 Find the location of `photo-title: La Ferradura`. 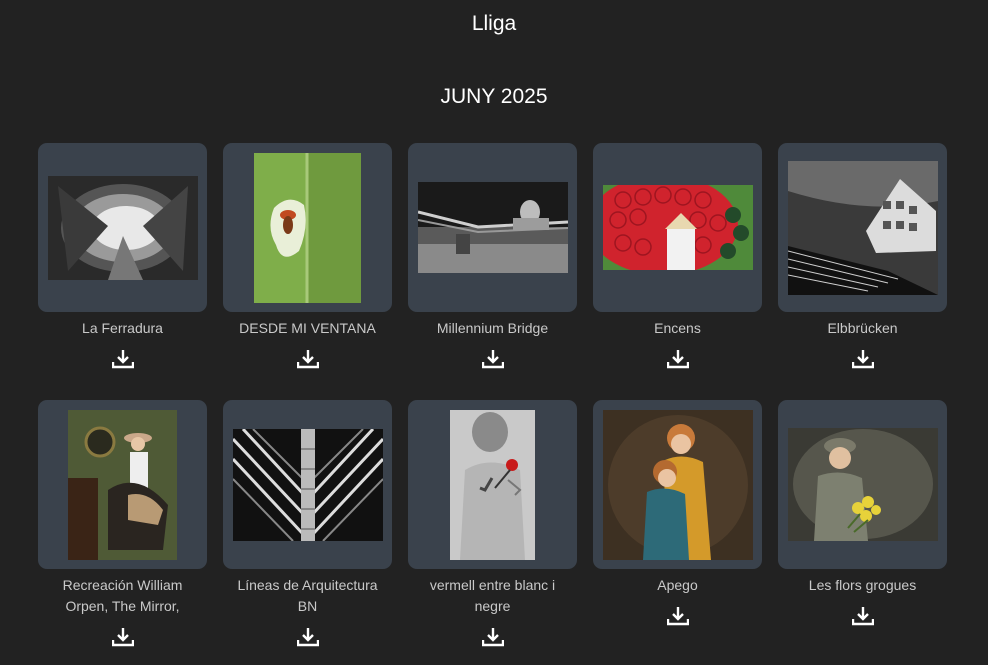

photo-title: La Ferradura is located at coordinates (122, 328).